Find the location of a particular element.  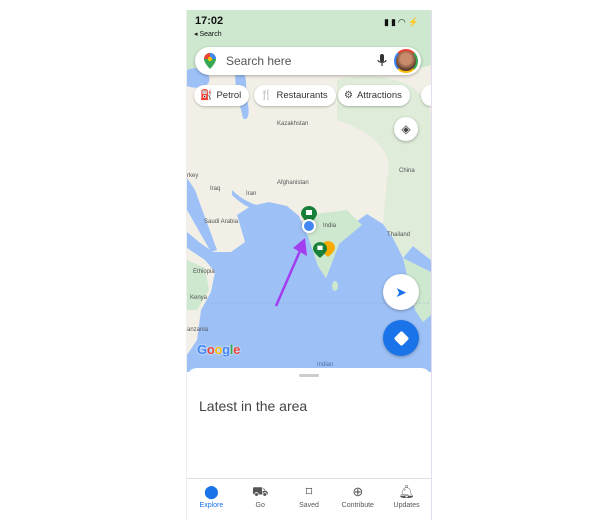

map-label: Thailand is located at coordinates (399, 235).